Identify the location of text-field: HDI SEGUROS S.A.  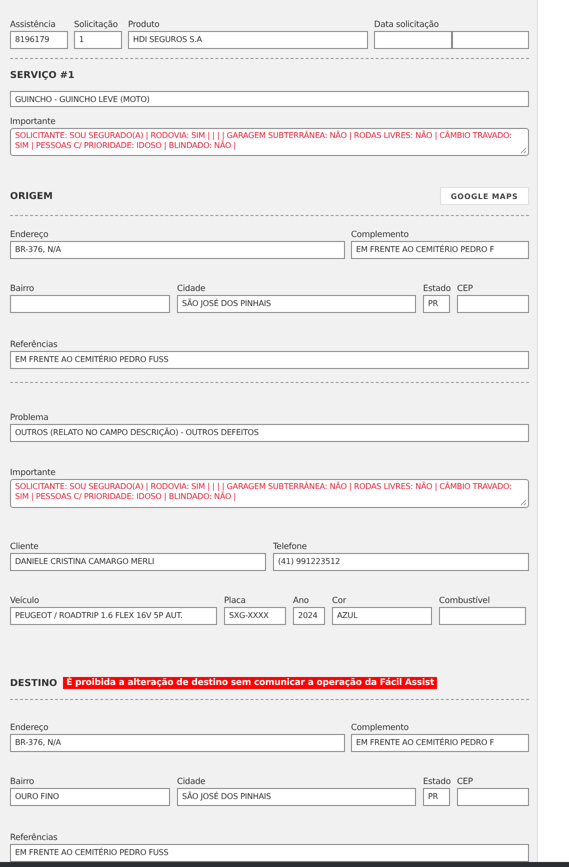
(248, 40).